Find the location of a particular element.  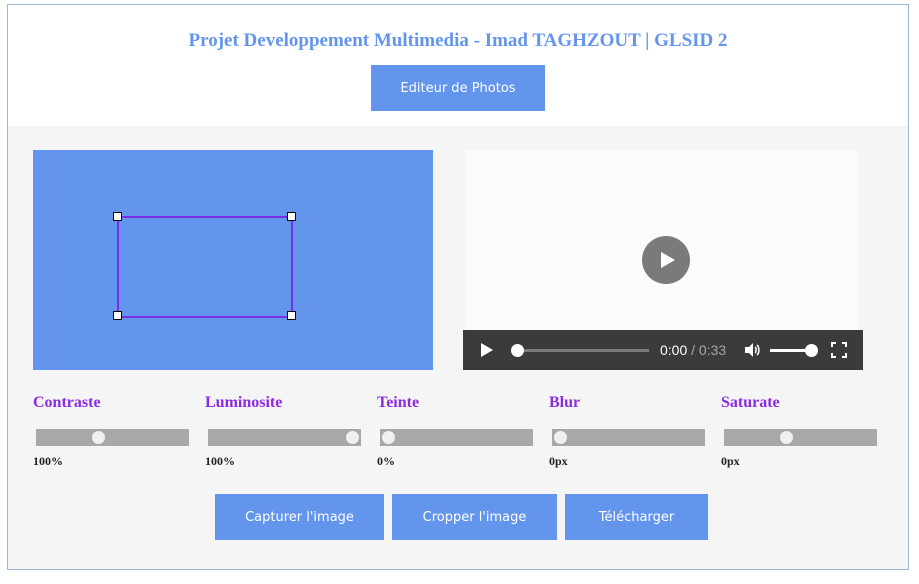

capture-image-button: Capturer l'image is located at coordinates (299, 517).